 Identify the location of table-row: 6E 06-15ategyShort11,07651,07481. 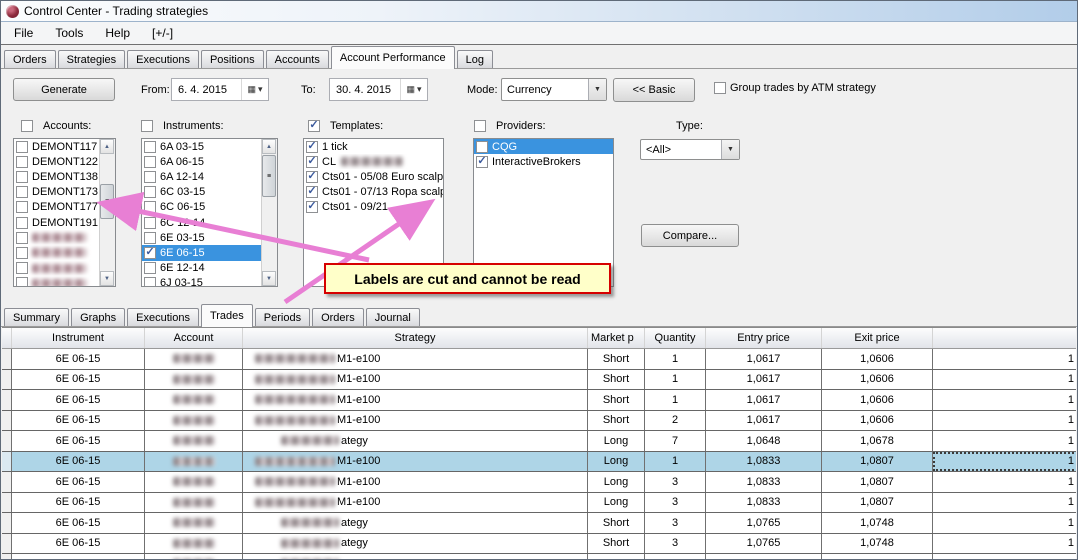
(539, 556).